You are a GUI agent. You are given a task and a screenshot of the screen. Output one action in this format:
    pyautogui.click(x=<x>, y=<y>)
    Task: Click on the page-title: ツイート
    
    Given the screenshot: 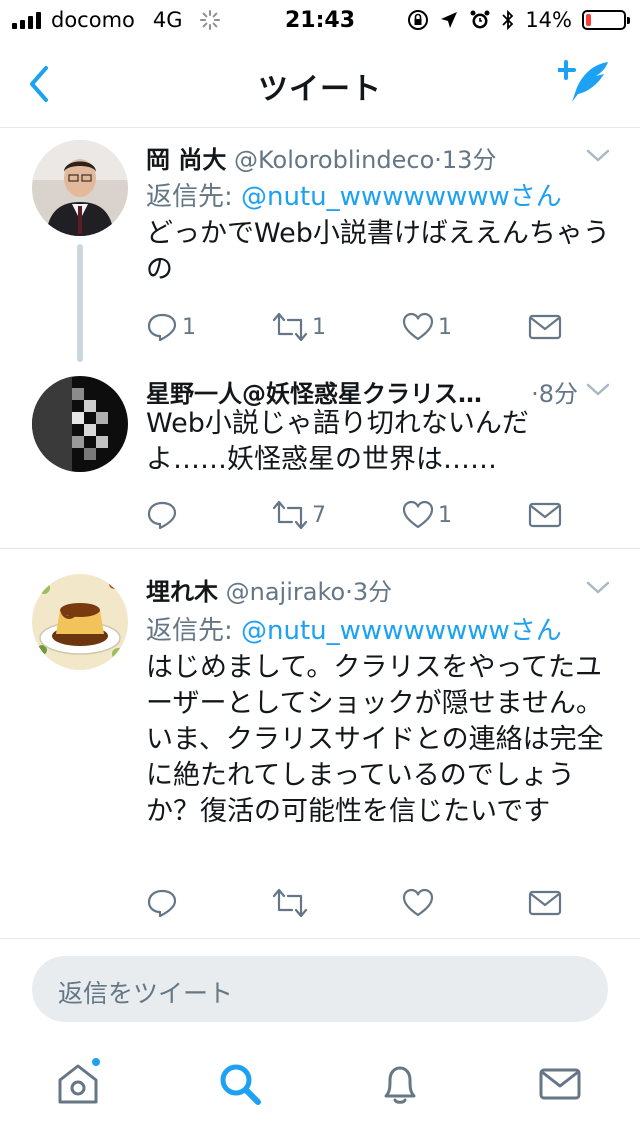 What is the action you would take?
    pyautogui.click(x=320, y=89)
    